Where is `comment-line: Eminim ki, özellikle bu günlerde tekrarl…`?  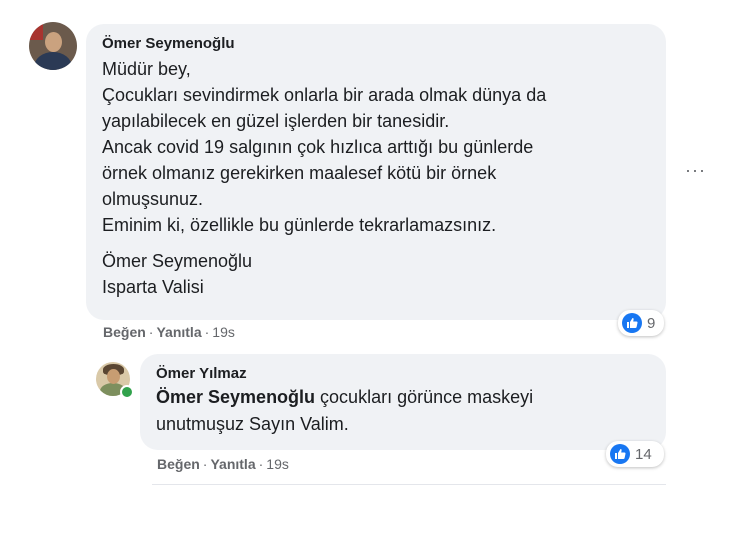
comment-line: Eminim ki, özellikle bu günlerde tekrarl… is located at coordinates (299, 225).